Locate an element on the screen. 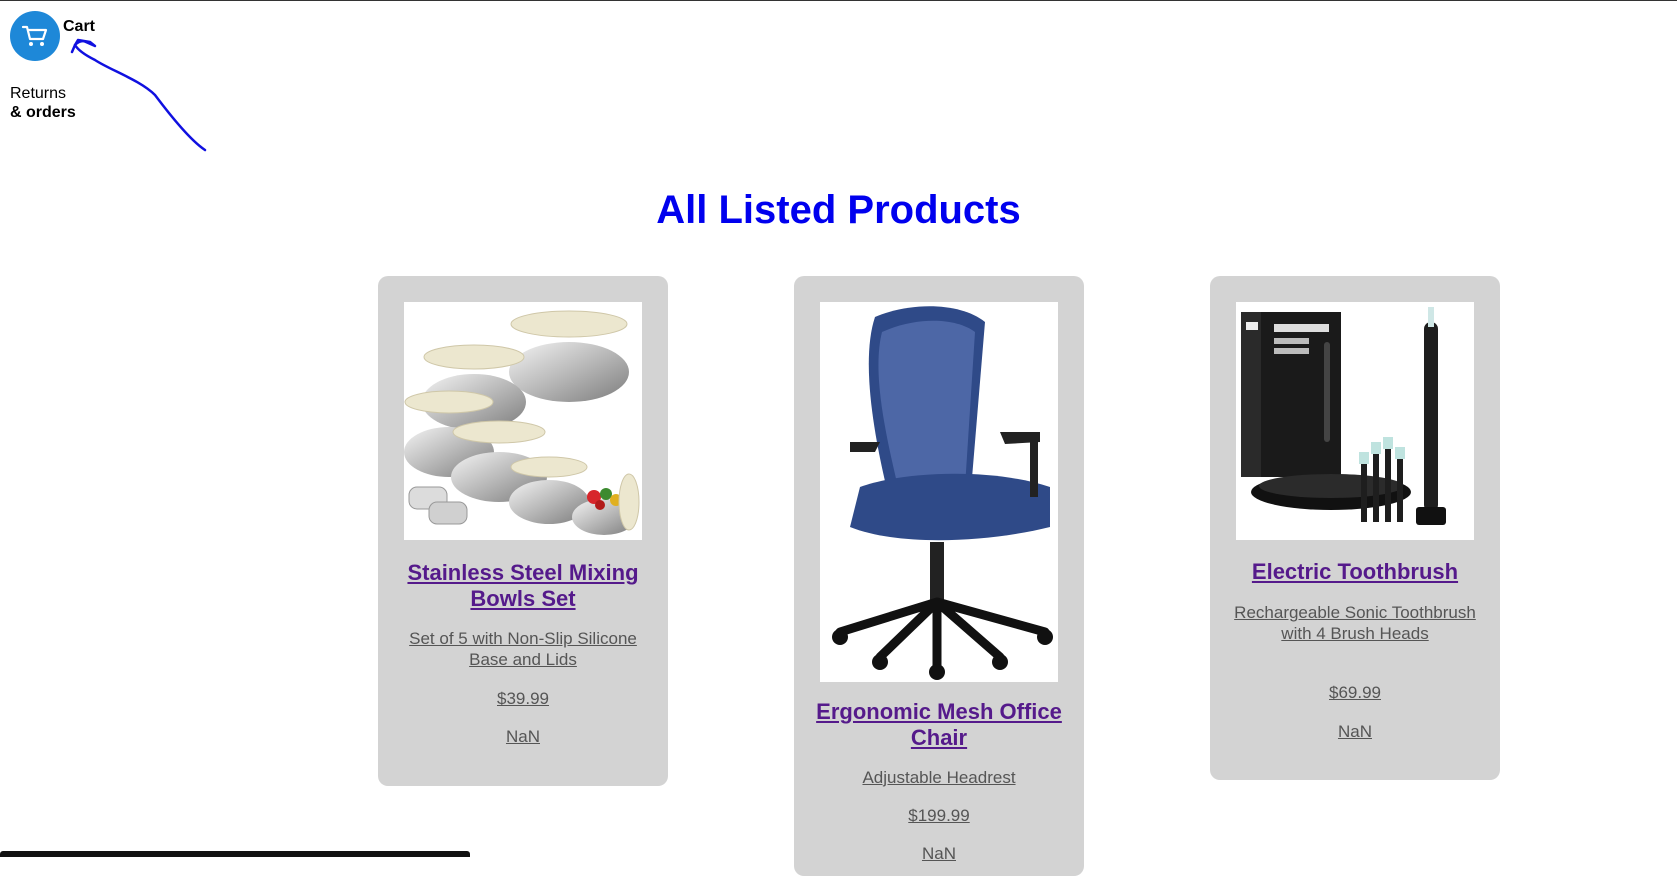  cart-icon is located at coordinates (34, 35).